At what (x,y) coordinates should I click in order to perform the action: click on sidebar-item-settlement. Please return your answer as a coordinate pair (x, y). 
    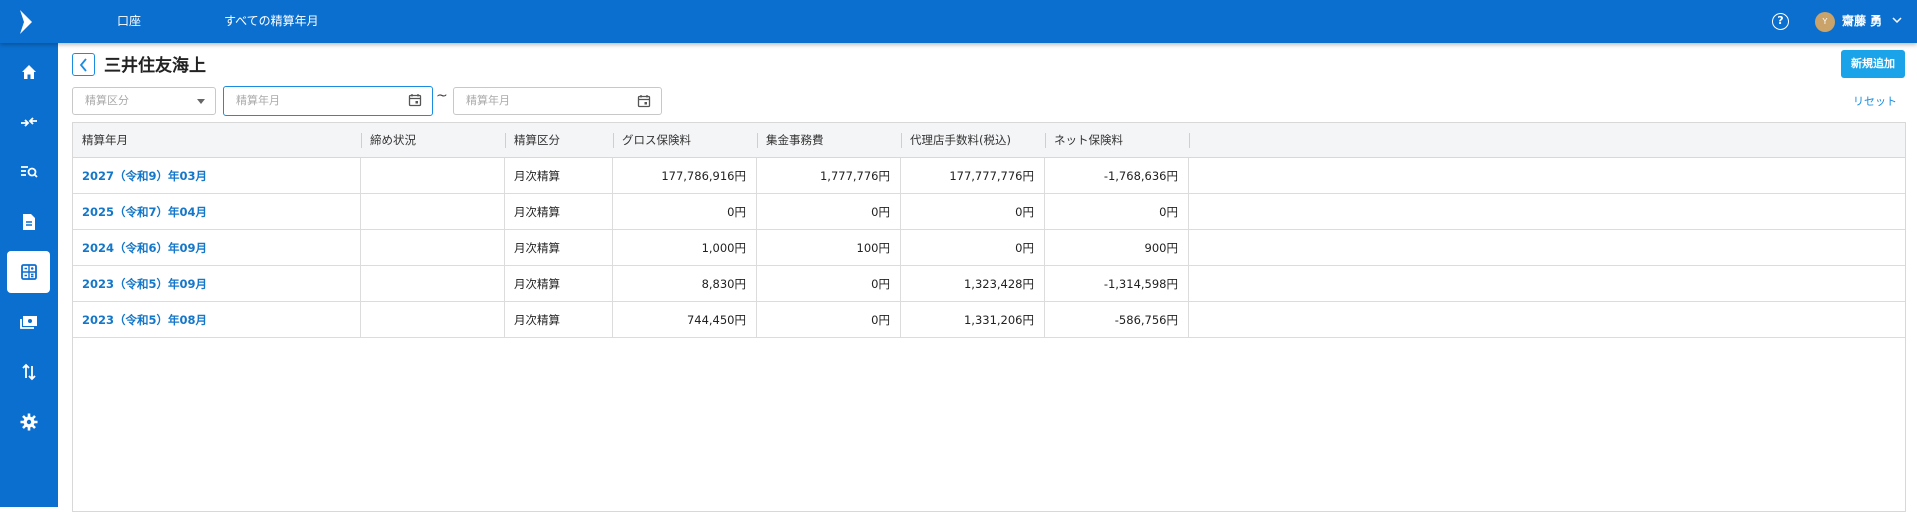
    Looking at the image, I should click on (28, 272).